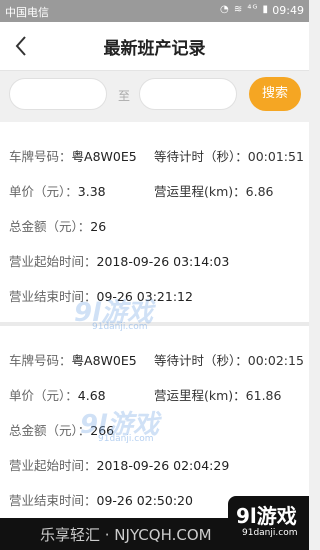  What do you see at coordinates (163, 465) in the screenshot?
I see `start-time-value: 2018-09-26 02:04:29` at bounding box center [163, 465].